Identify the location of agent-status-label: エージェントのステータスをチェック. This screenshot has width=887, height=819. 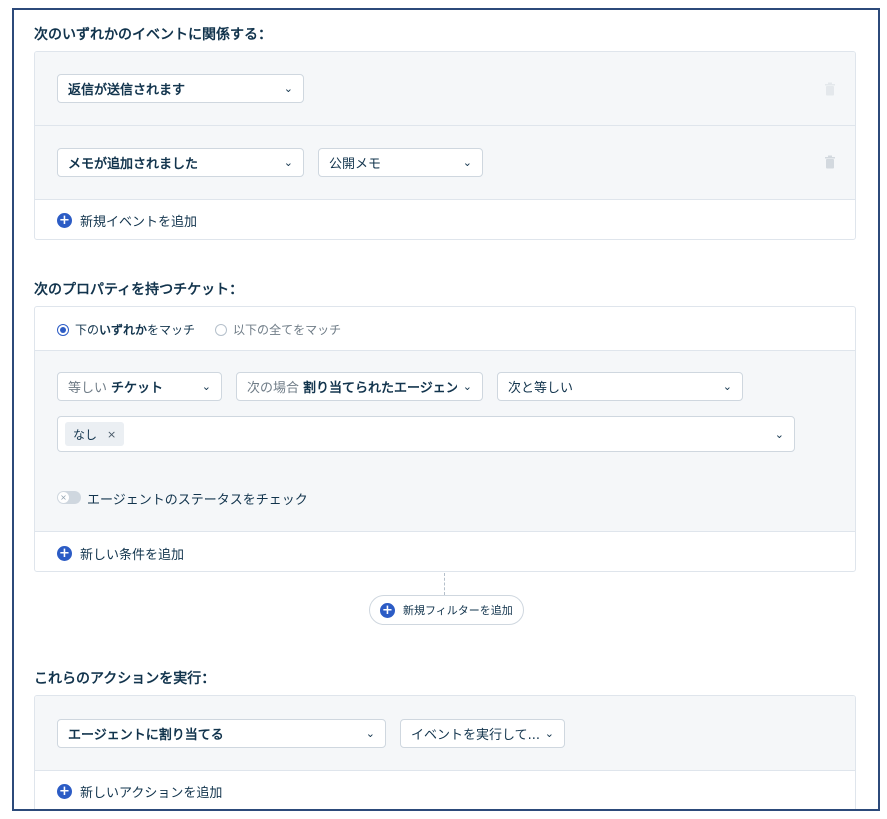
(197, 500).